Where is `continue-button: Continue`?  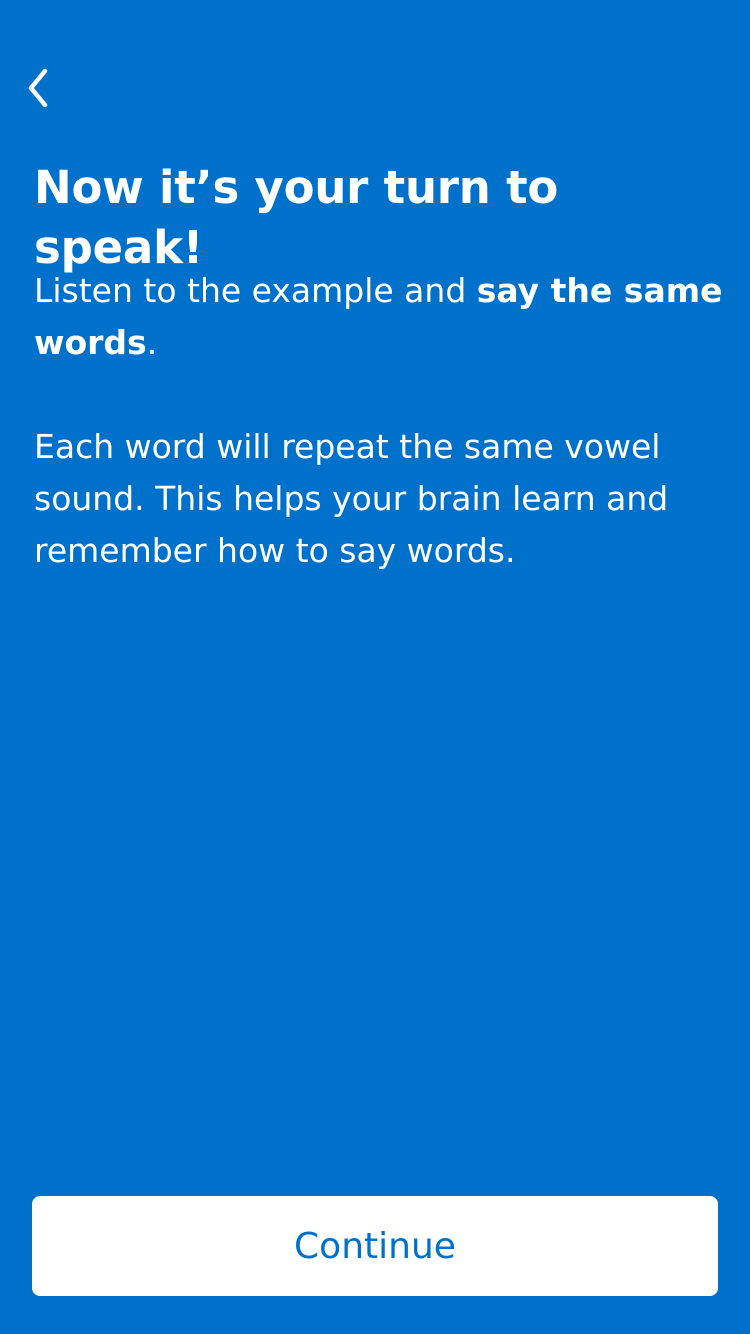 continue-button: Continue is located at coordinates (375, 1246).